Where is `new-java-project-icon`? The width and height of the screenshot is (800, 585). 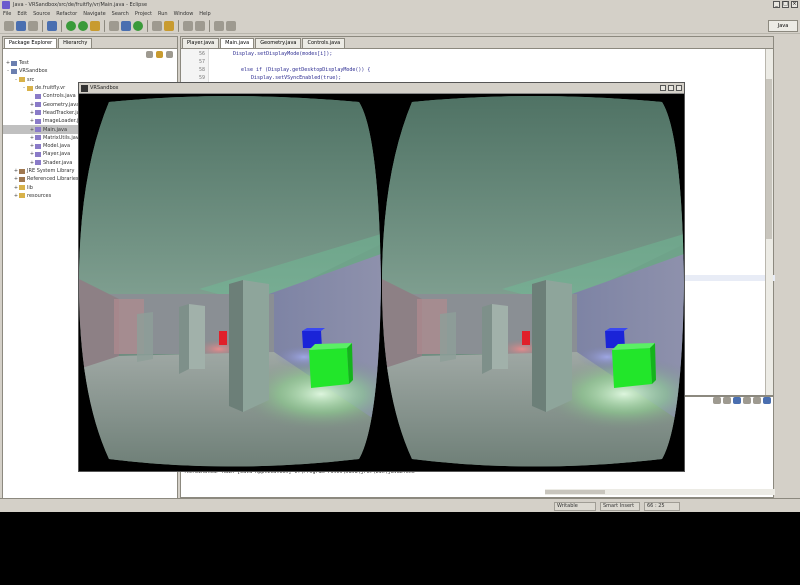 new-java-project-icon is located at coordinates (114, 25).